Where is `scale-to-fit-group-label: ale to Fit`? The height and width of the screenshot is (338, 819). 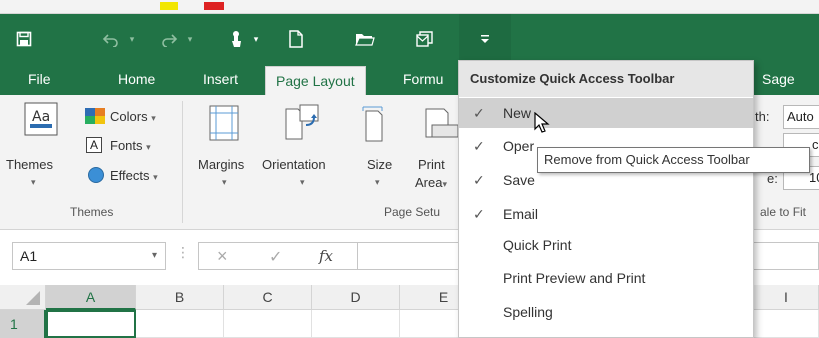
scale-to-fit-group-label: ale to Fit is located at coordinates (783, 212).